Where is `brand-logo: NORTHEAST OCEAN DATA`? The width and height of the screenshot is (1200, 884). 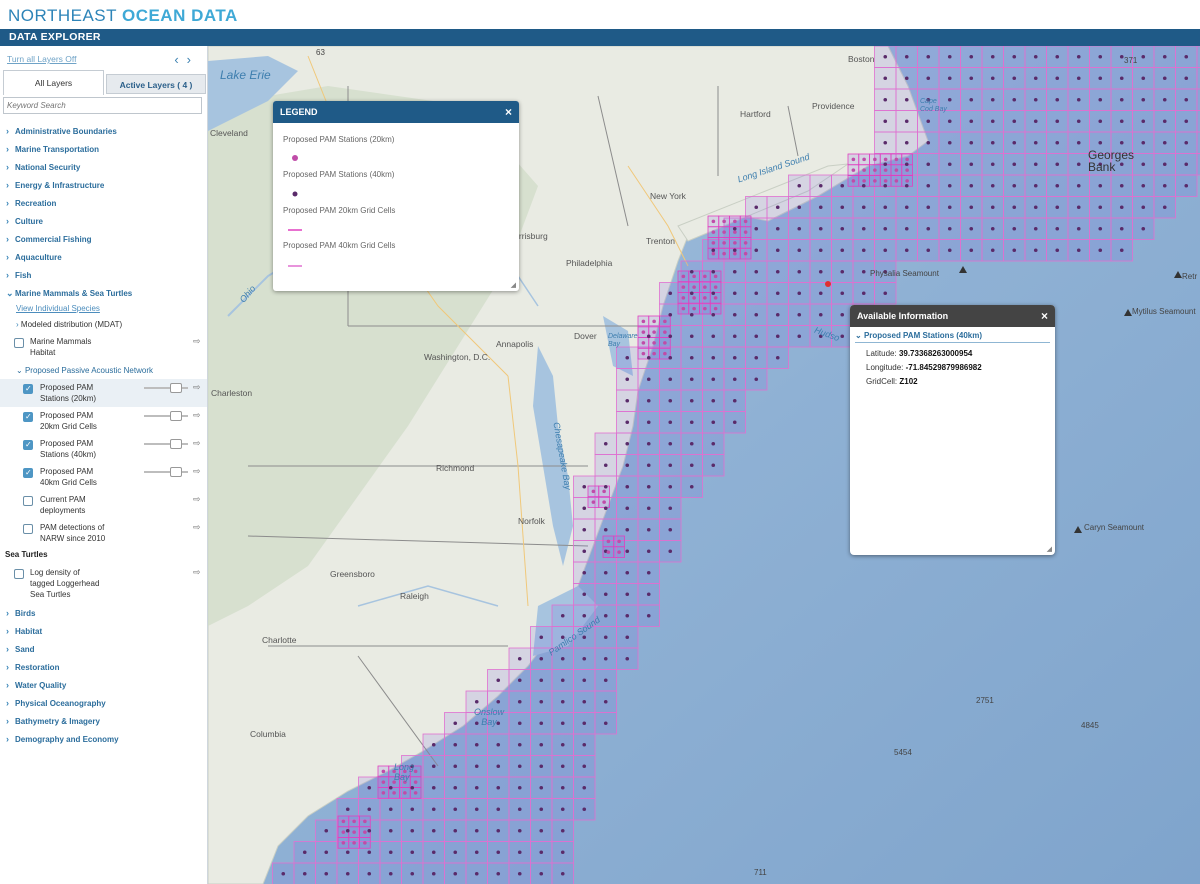
brand-logo: NORTHEAST OCEAN DATA is located at coordinates (123, 16).